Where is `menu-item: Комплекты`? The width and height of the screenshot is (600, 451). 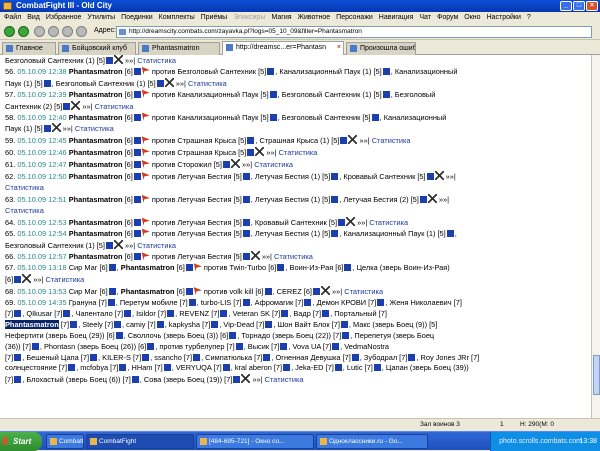
menu-item: Комплекты is located at coordinates (177, 18).